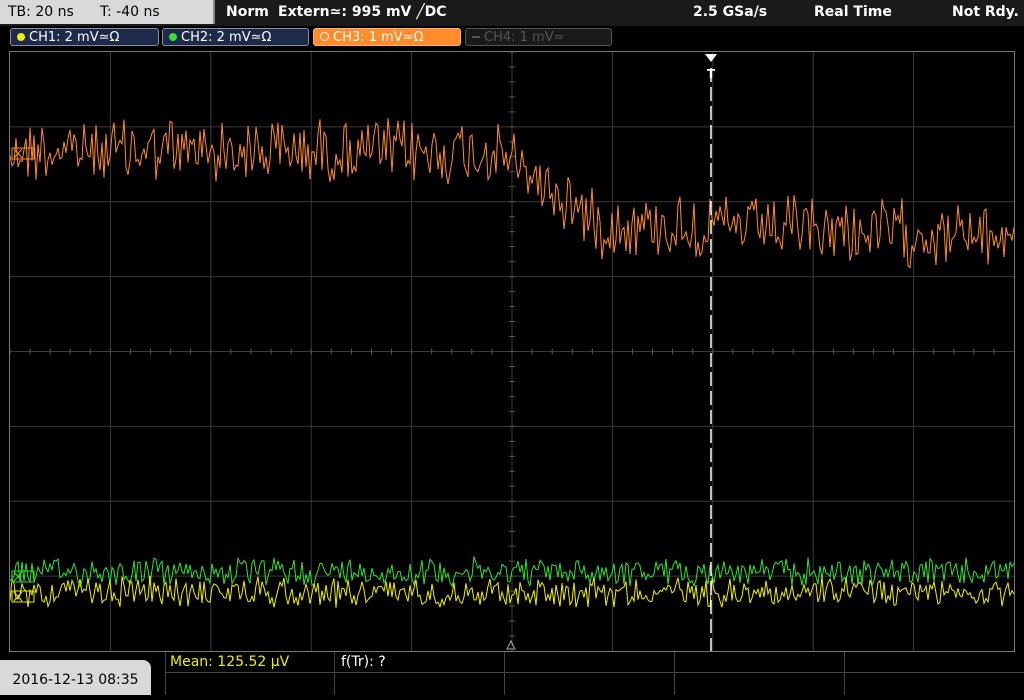 This screenshot has width=1024, height=700. I want to click on channel-4-label: CH4: 1 mV≃, so click(524, 37).